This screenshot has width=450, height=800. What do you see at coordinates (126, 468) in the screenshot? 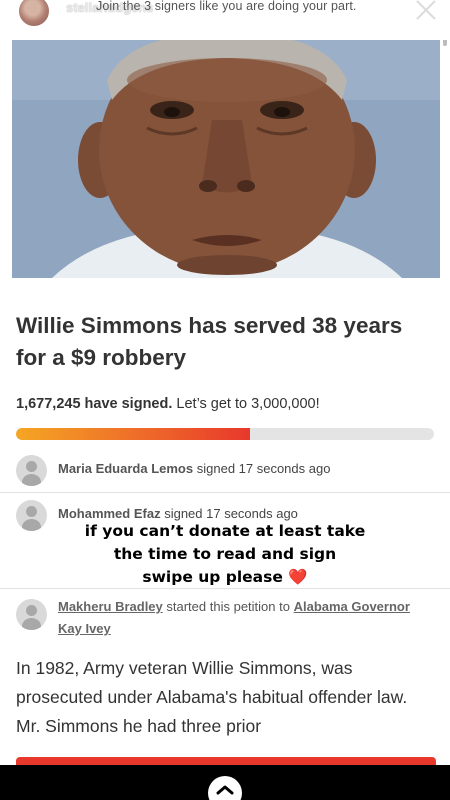
I see `signer-name: Maria Eduarda Lemos` at bounding box center [126, 468].